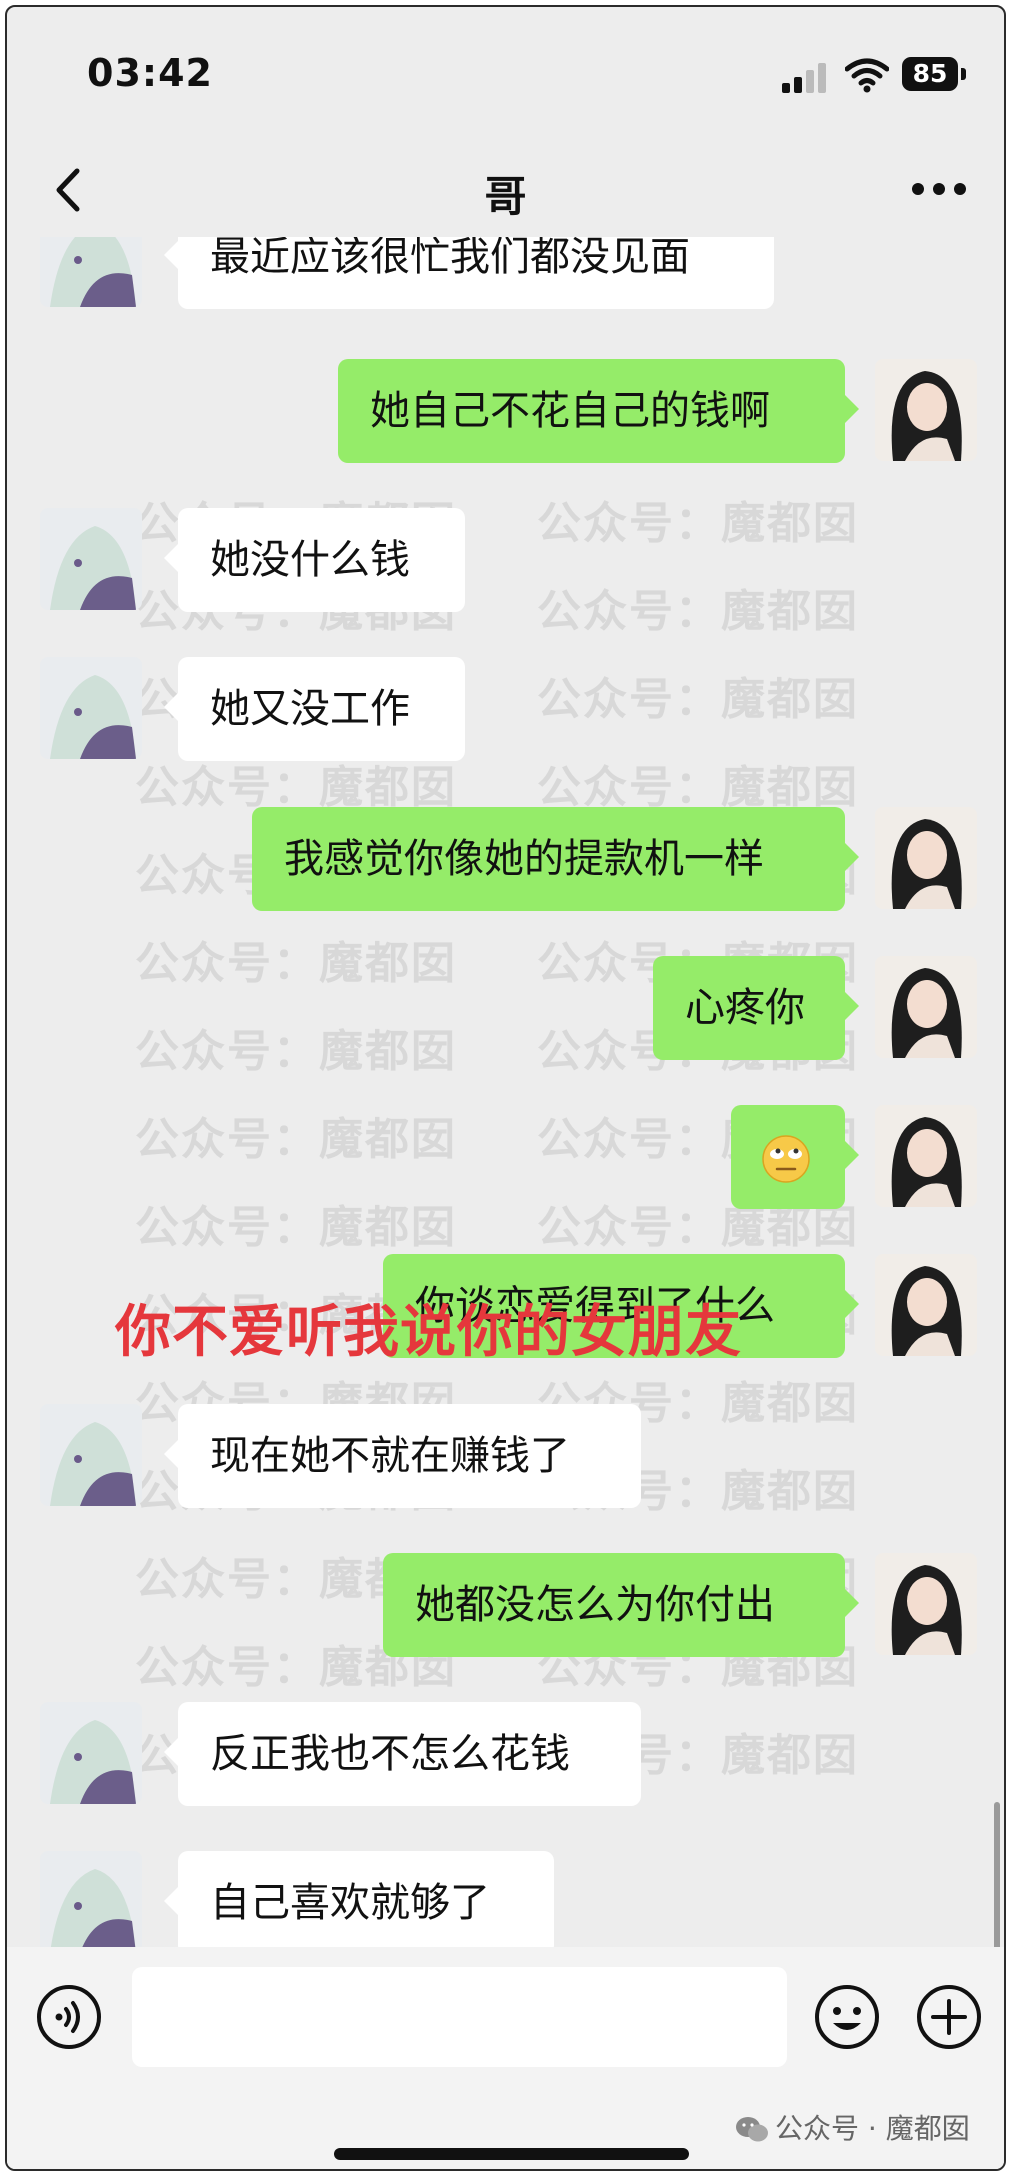 Image resolution: width=1013 pixels, height=2177 pixels. What do you see at coordinates (505, 196) in the screenshot?
I see `contact-name: 哥` at bounding box center [505, 196].